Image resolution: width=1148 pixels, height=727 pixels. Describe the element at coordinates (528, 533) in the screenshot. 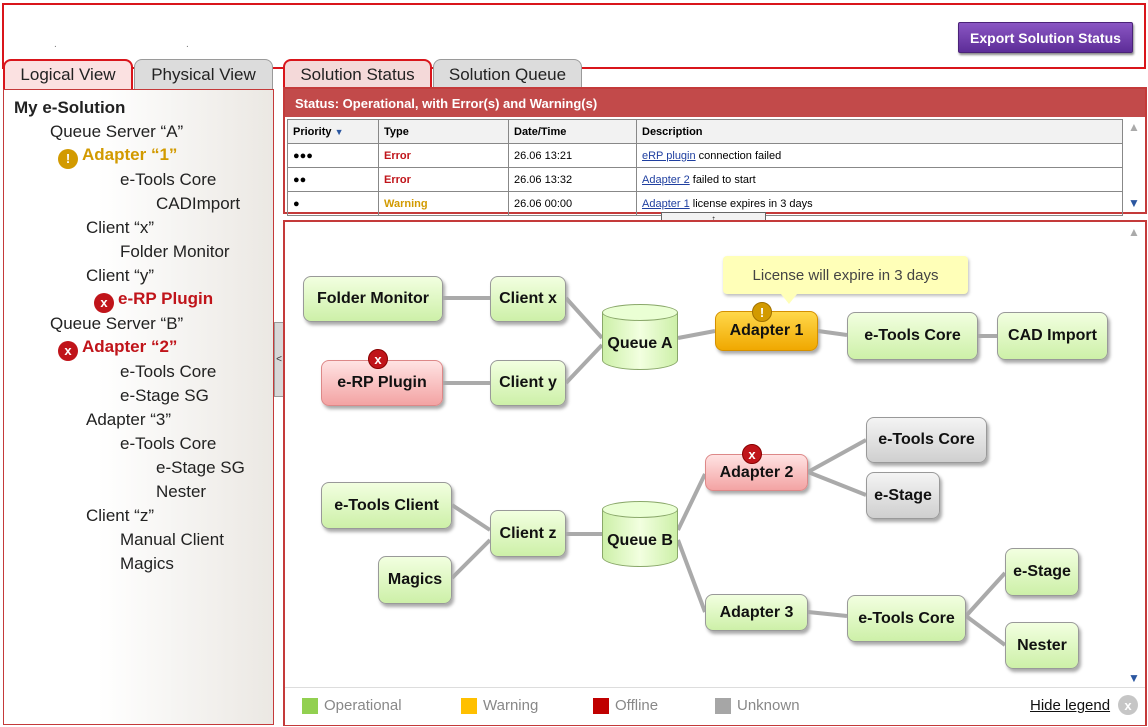

I see `node-client-z: Client z` at that location.